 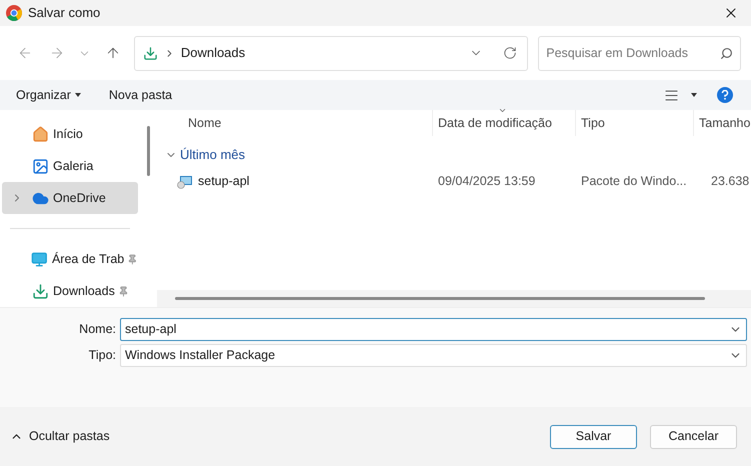 What do you see at coordinates (97, 329) in the screenshot?
I see `name-label: Nome:` at bounding box center [97, 329].